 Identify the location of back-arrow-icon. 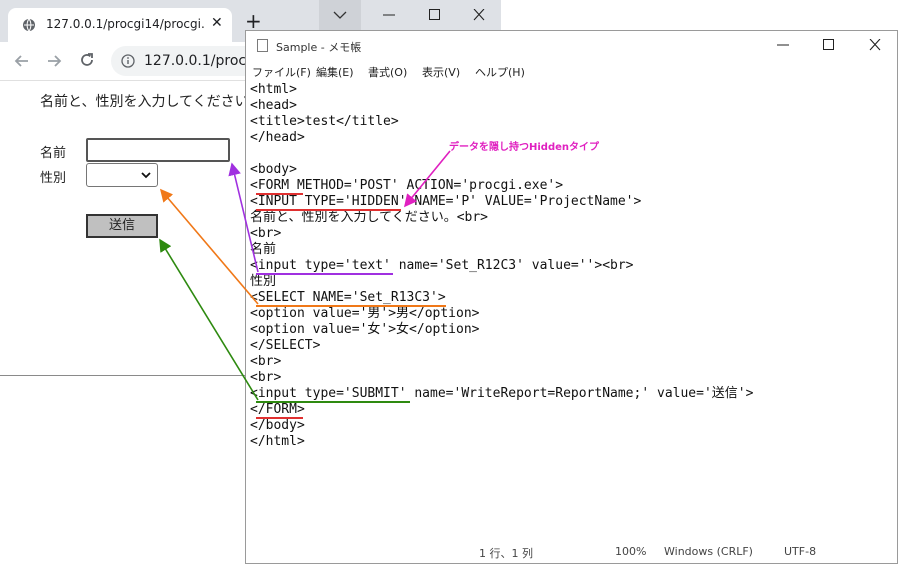
(22, 61).